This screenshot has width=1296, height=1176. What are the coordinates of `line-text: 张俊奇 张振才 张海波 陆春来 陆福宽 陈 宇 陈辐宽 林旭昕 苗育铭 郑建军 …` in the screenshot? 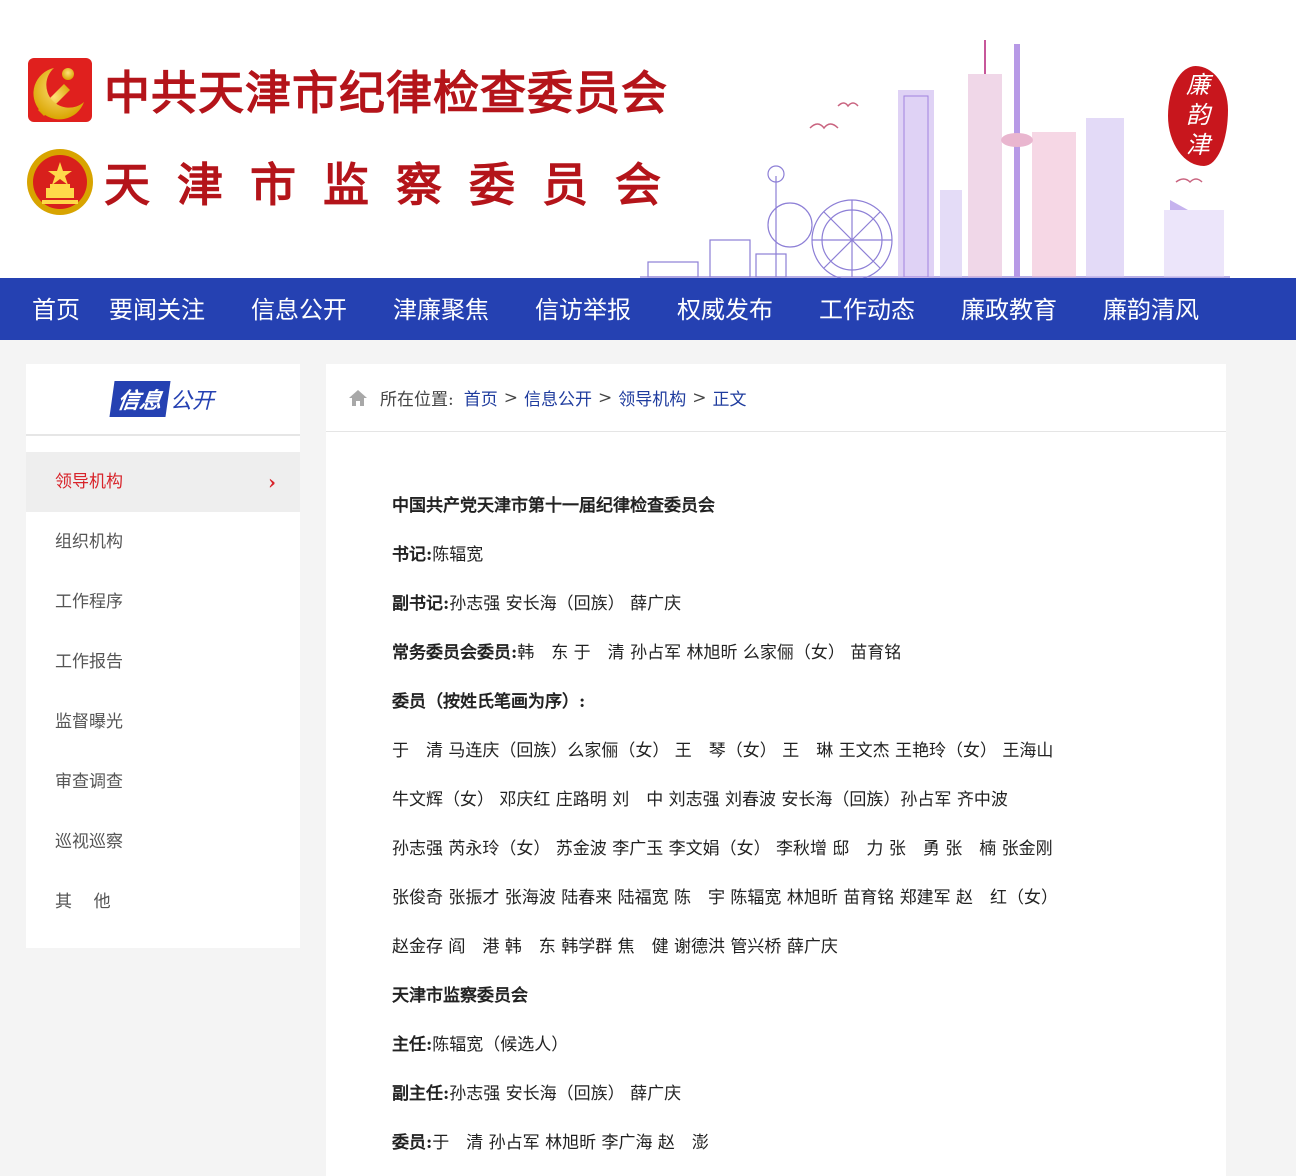 It's located at (725, 898).